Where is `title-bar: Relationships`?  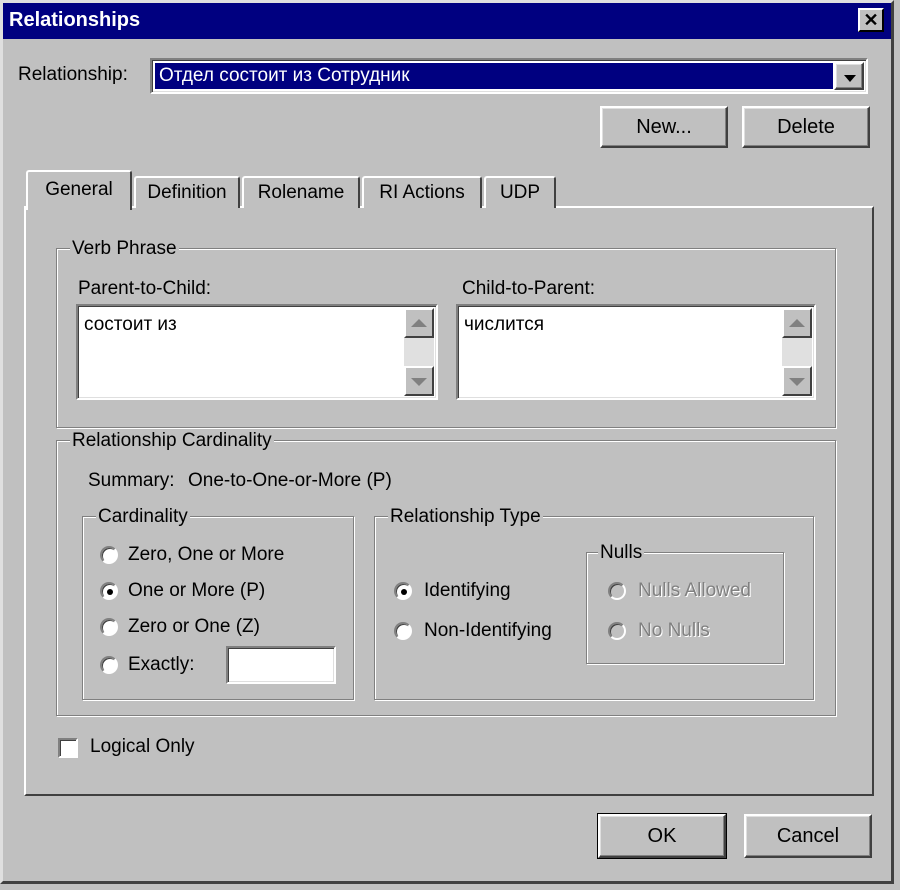
title-bar: Relationships is located at coordinates (447, 21).